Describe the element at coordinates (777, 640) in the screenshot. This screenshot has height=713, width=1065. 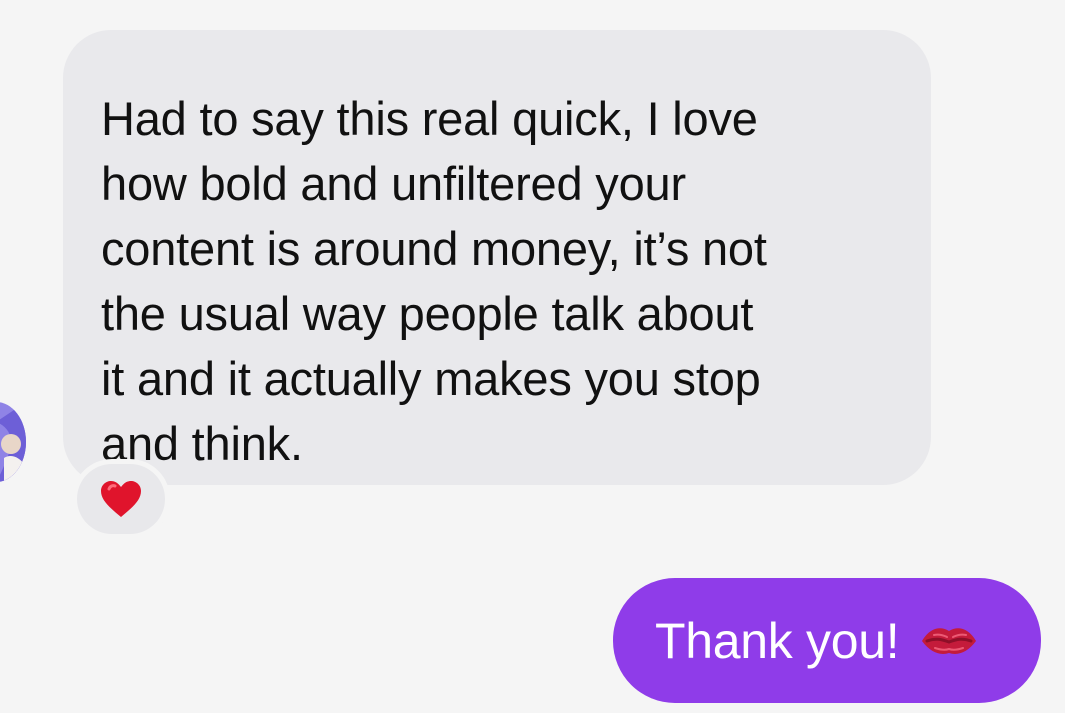
I see `outgoing-message-text: Thank you!` at that location.